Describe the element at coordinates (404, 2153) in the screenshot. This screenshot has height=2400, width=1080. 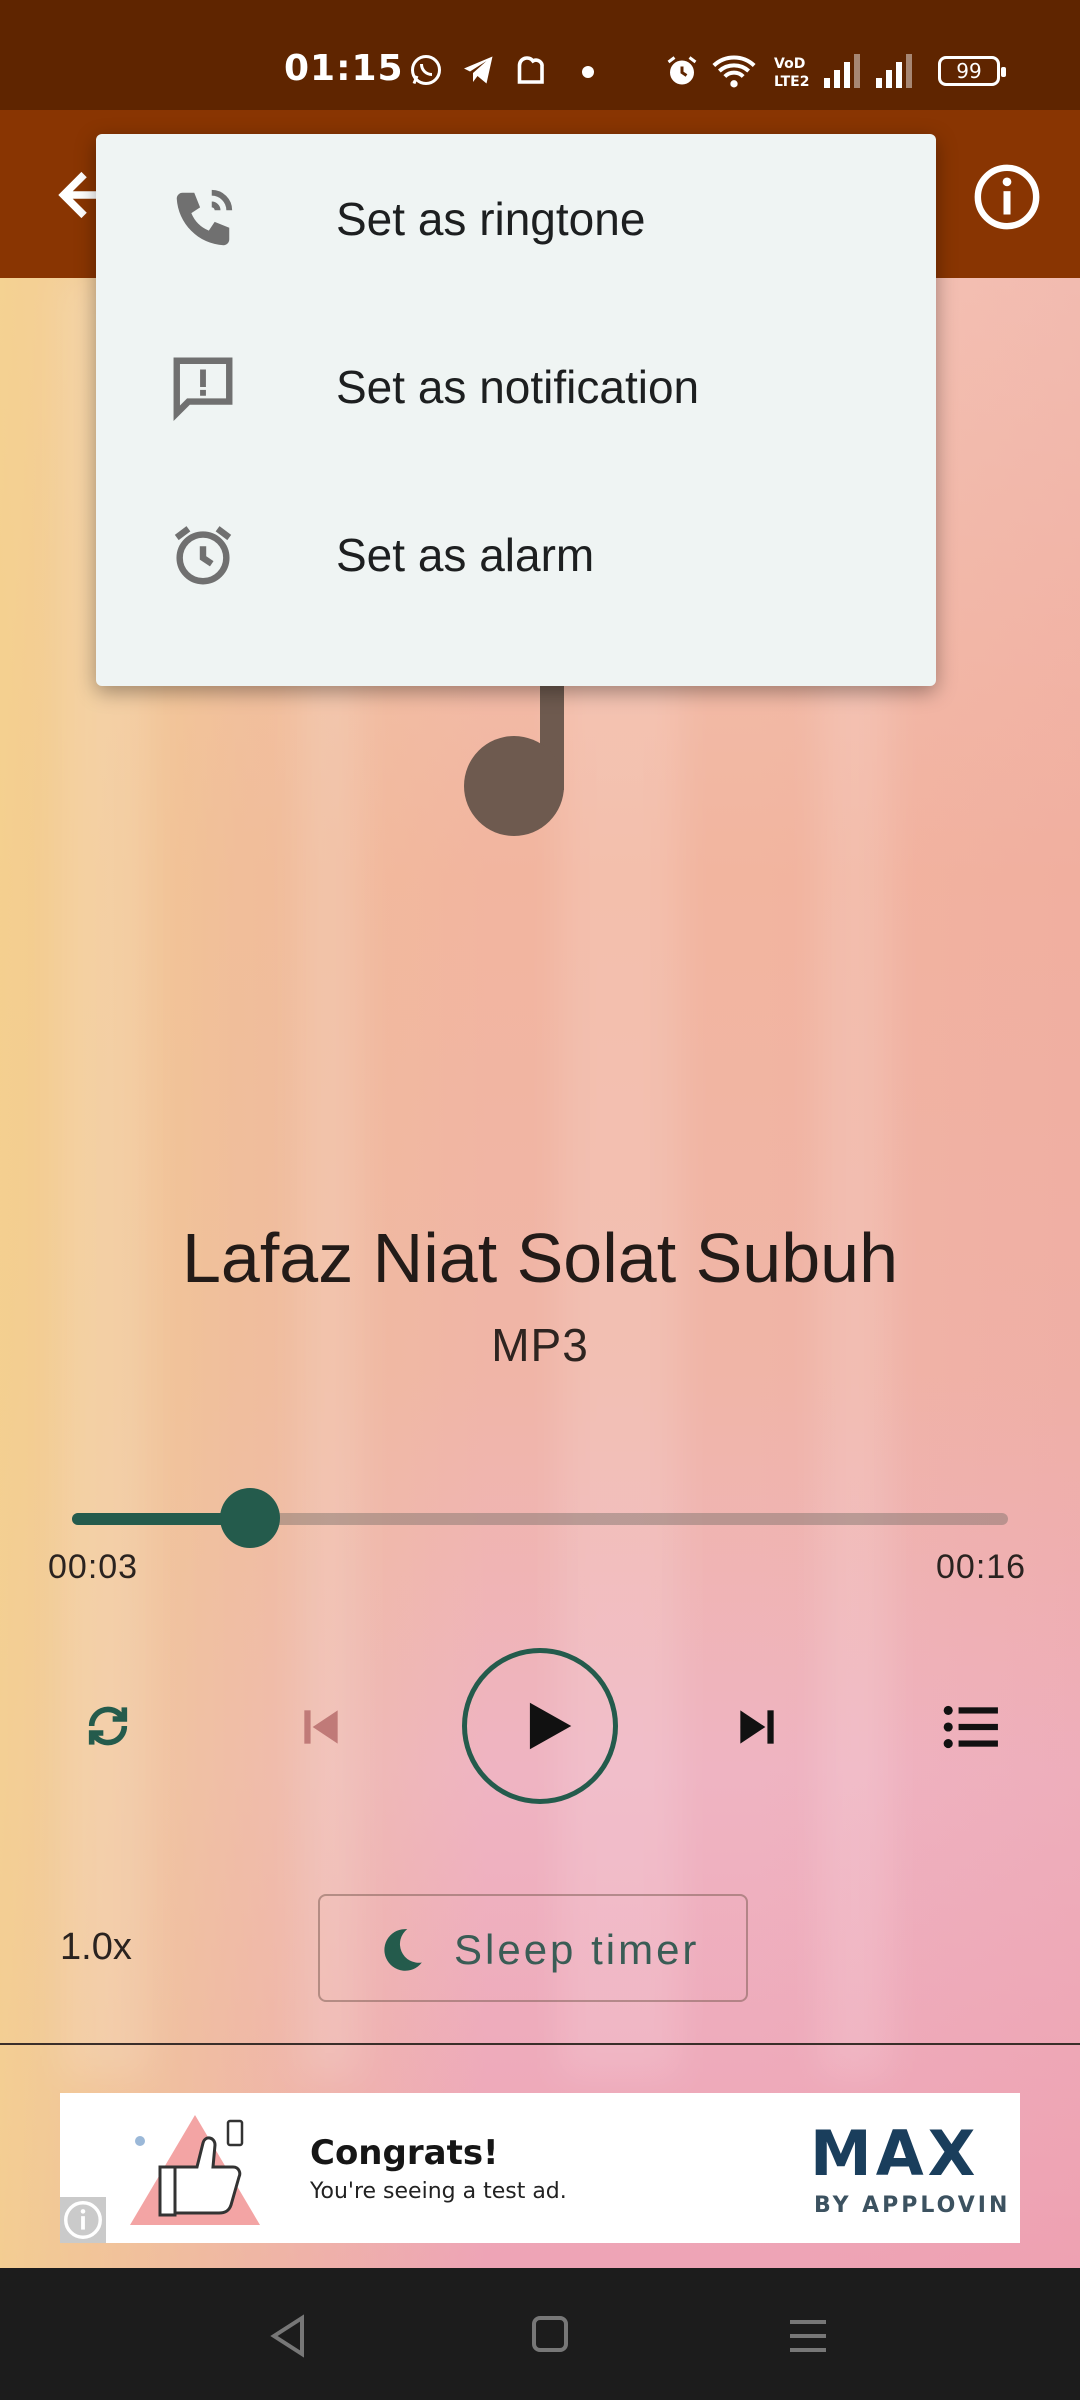
I see `ad-title: Congrats!` at that location.